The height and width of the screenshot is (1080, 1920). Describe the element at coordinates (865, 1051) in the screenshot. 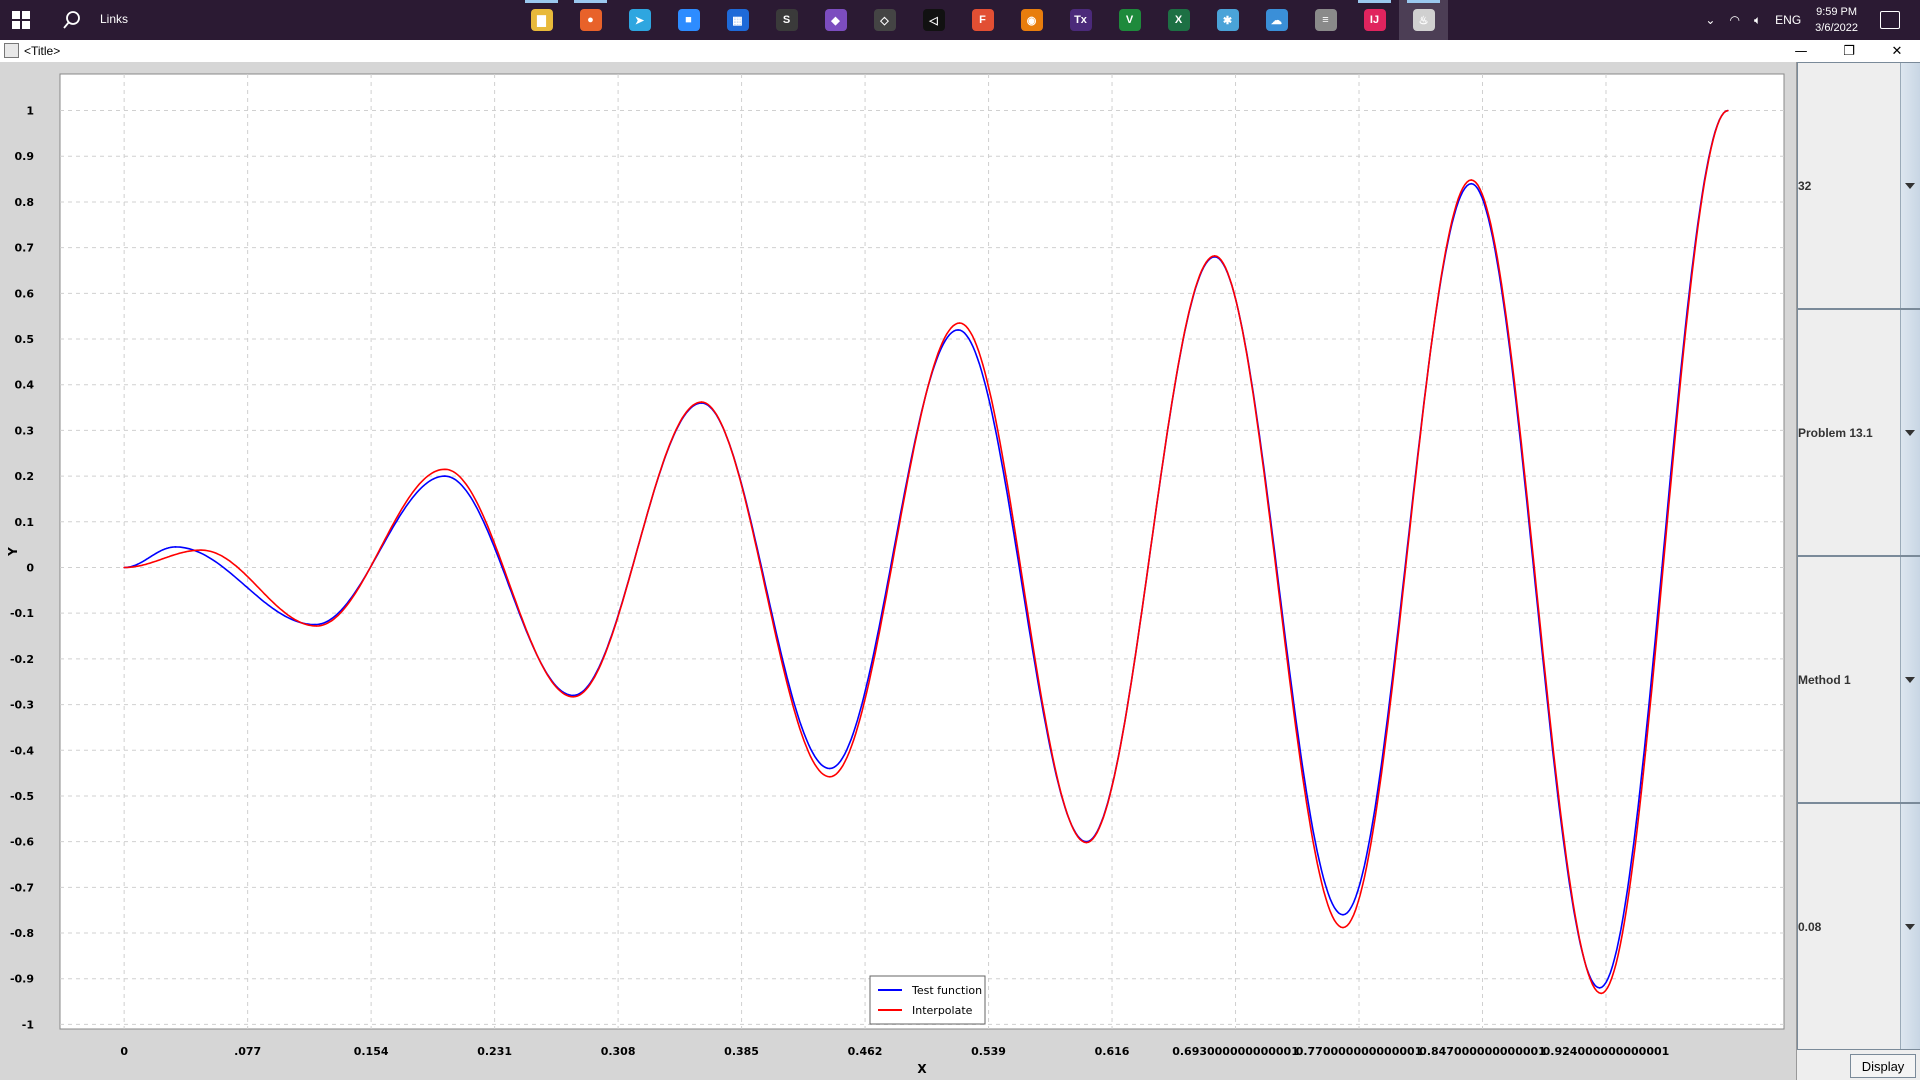

I see `x-tick-label: 0.462` at that location.